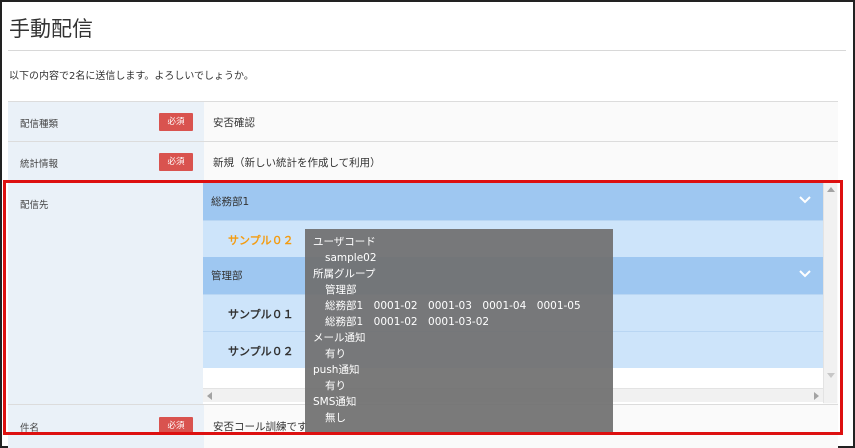 The width and height of the screenshot is (855, 448). I want to click on tooltip-mail-label: メール通知, so click(339, 338).